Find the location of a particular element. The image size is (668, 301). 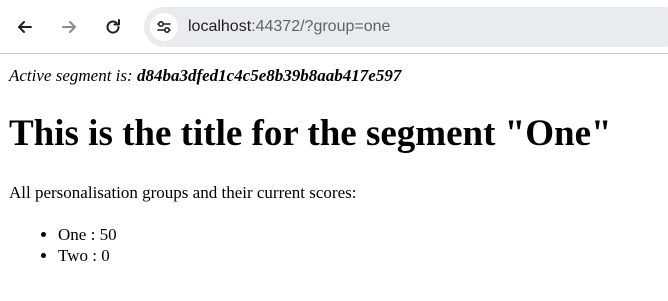

reload-icon is located at coordinates (113, 26).